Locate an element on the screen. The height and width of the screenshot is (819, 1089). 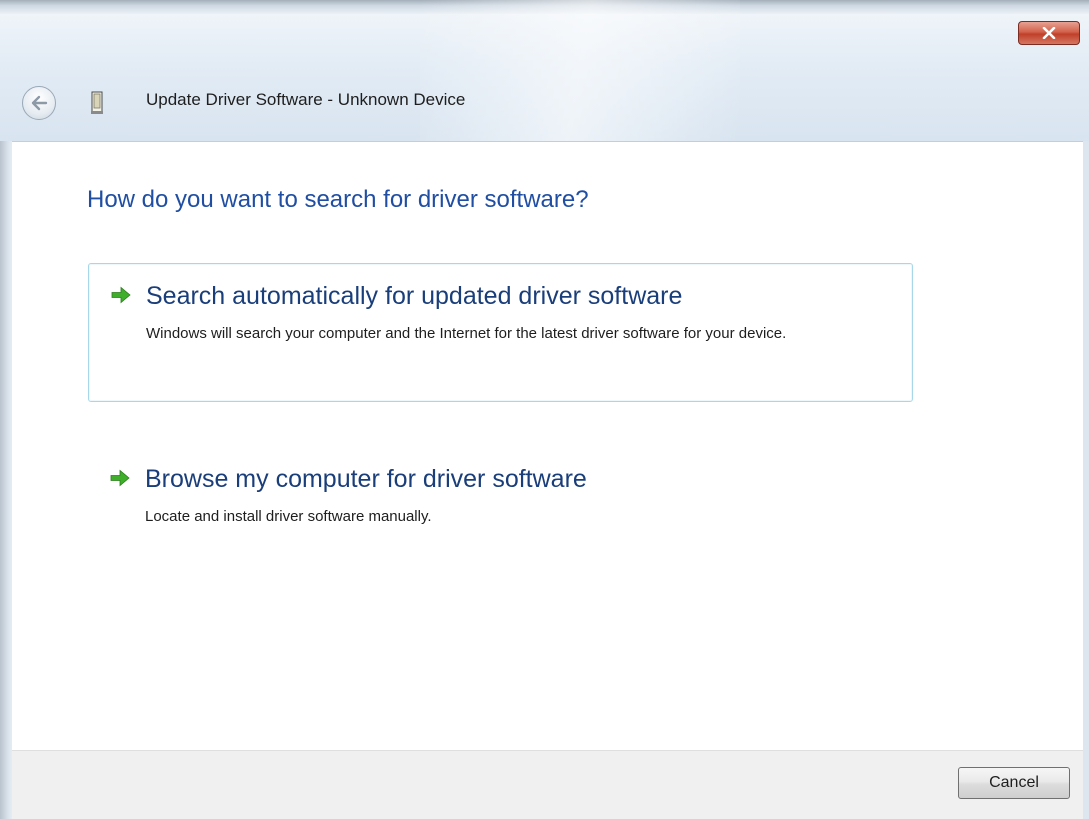
window-frame-right is located at coordinates (1086, 480).